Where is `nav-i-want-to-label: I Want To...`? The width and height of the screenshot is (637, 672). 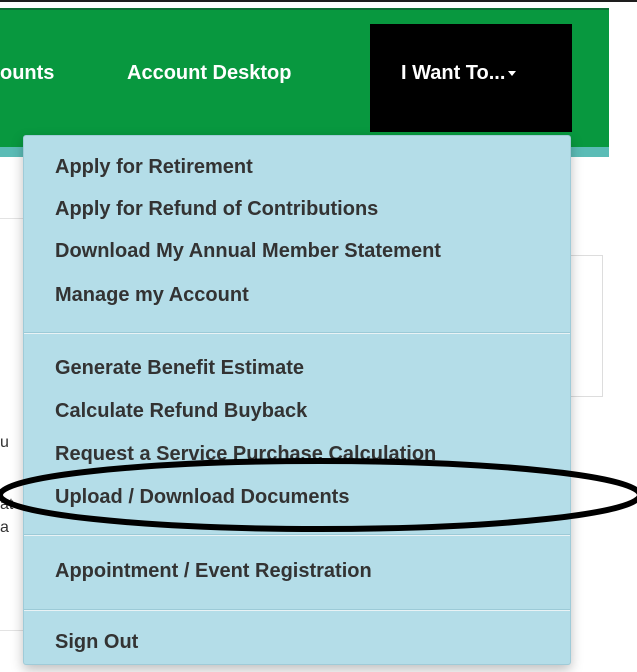
nav-i-want-to-label: I Want To... is located at coordinates (453, 73).